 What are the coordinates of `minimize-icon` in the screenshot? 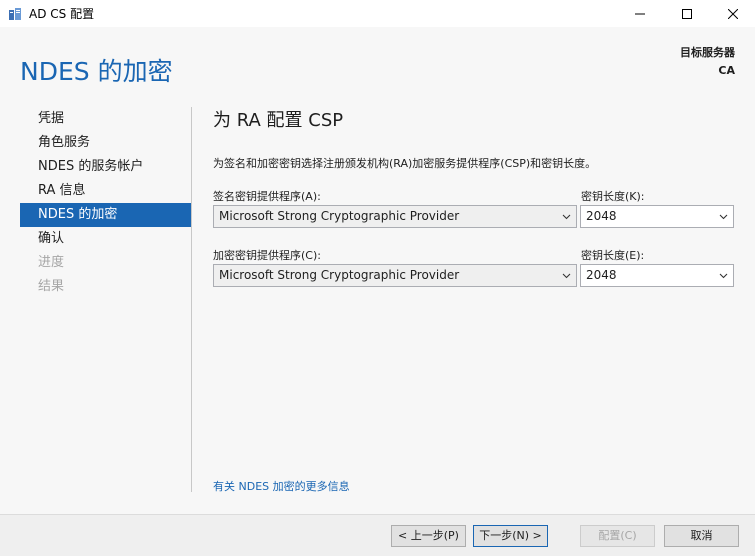 It's located at (640, 13).